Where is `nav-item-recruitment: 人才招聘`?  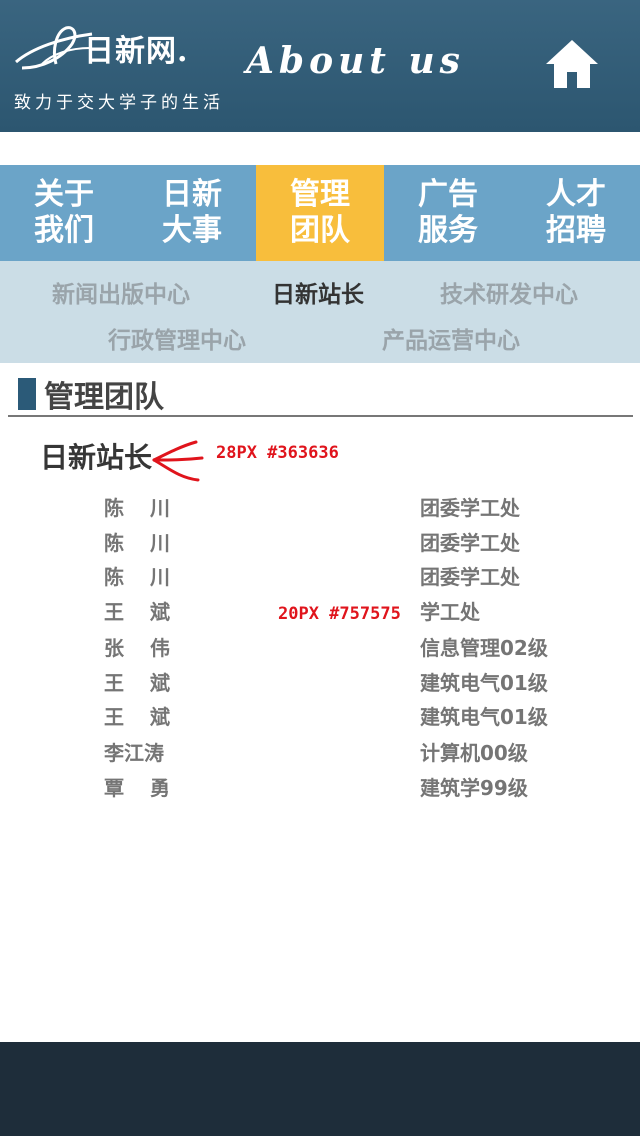
nav-item-recruitment: 人才招聘 is located at coordinates (576, 213).